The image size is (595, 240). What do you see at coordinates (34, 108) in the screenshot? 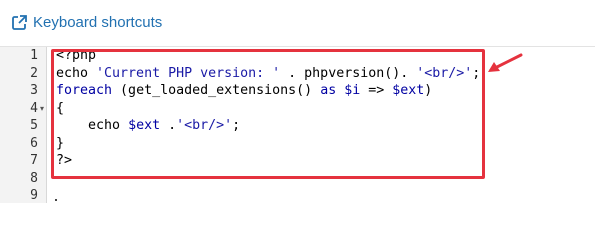
I see `line-number: 4` at bounding box center [34, 108].